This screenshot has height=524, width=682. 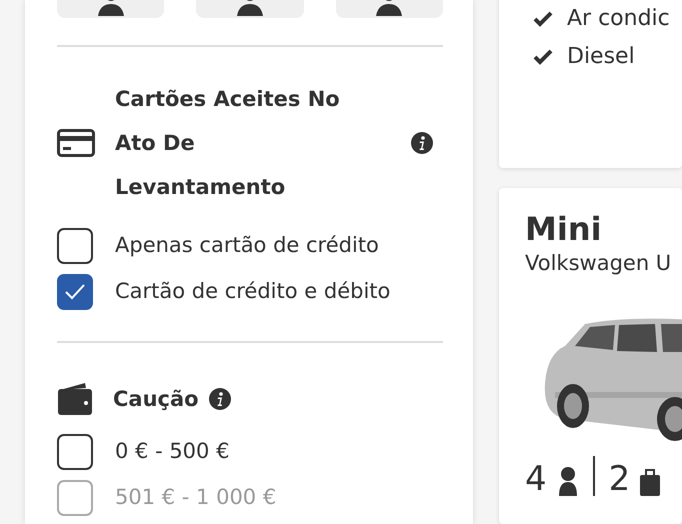 I want to click on bag-count: 2, so click(x=619, y=479).